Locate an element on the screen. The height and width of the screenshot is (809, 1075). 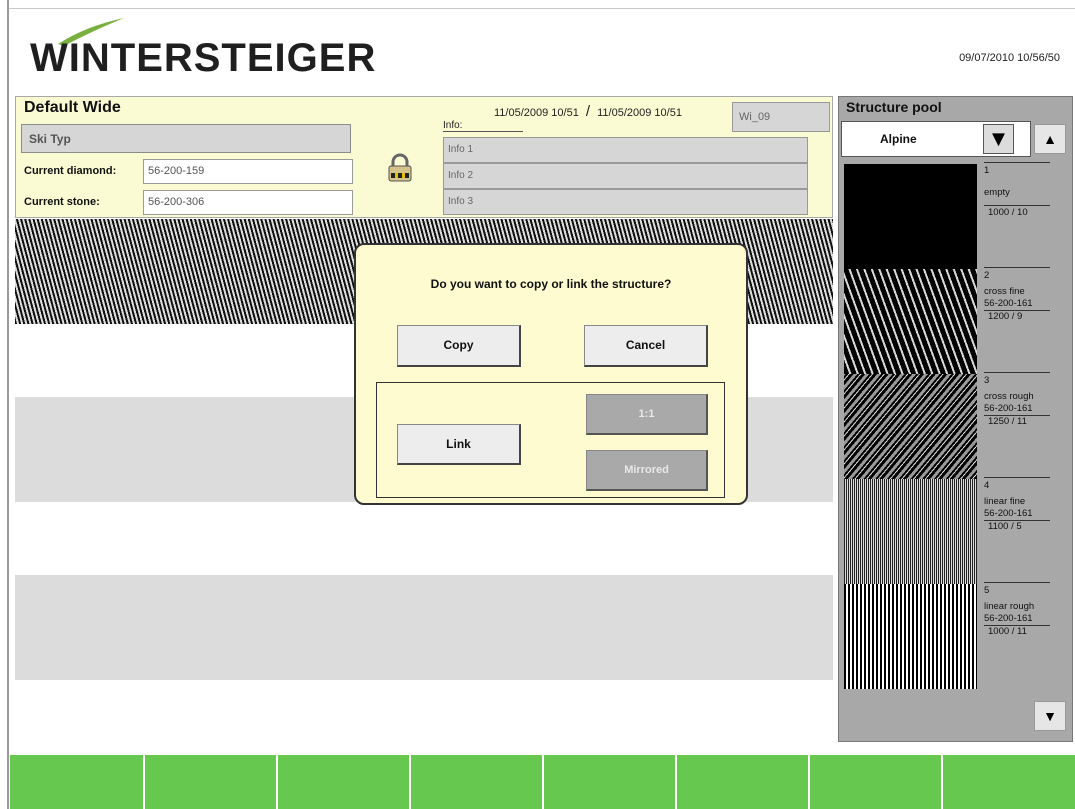
pool-item-5-name: linear rough is located at coordinates (1009, 606).